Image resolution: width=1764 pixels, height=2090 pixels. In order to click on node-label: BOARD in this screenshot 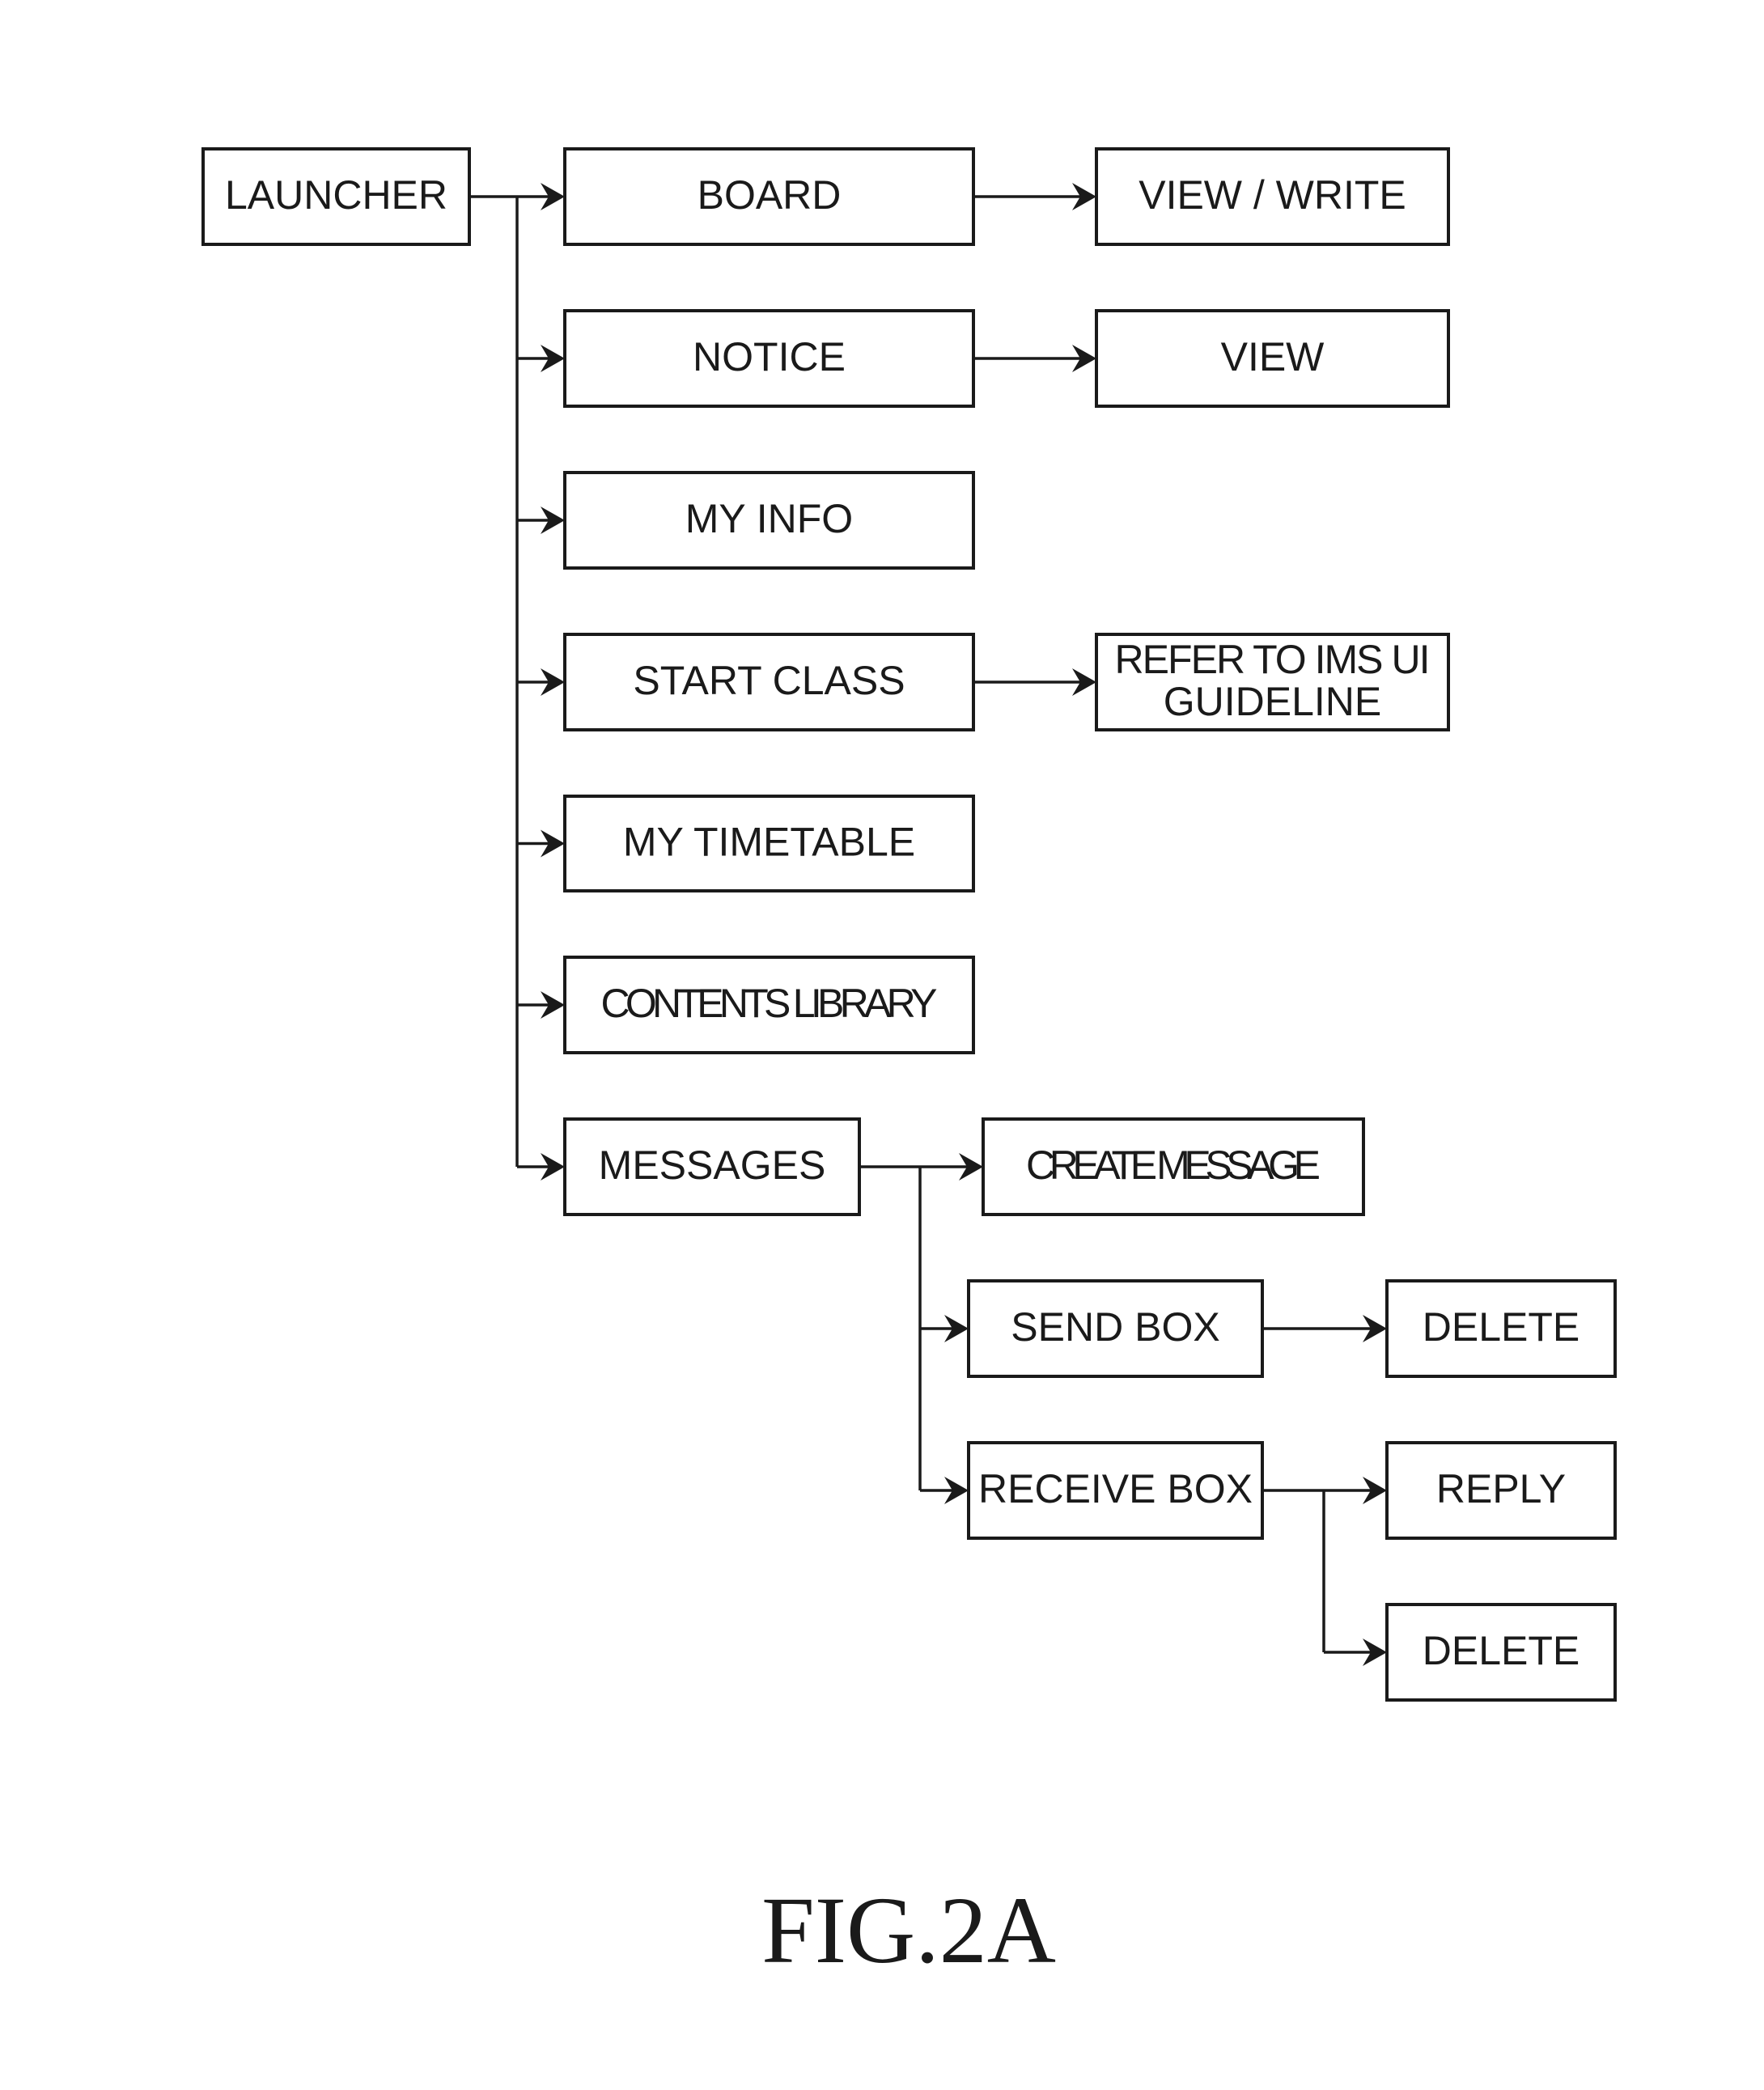, I will do `click(770, 195)`.